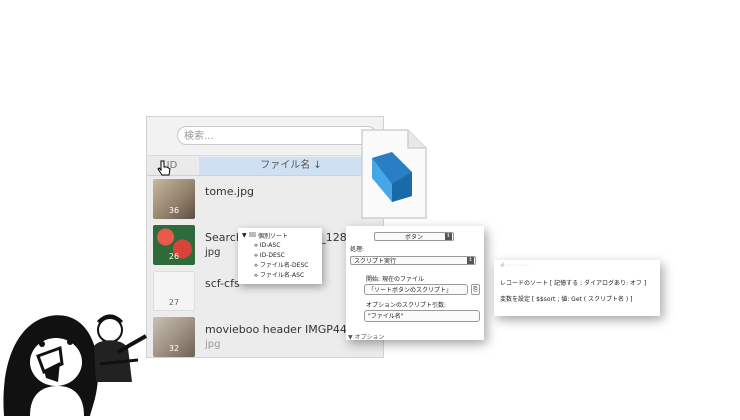  What do you see at coordinates (422, 316) in the screenshot?
I see `script-parameter-input: "ファイル名"` at bounding box center [422, 316].